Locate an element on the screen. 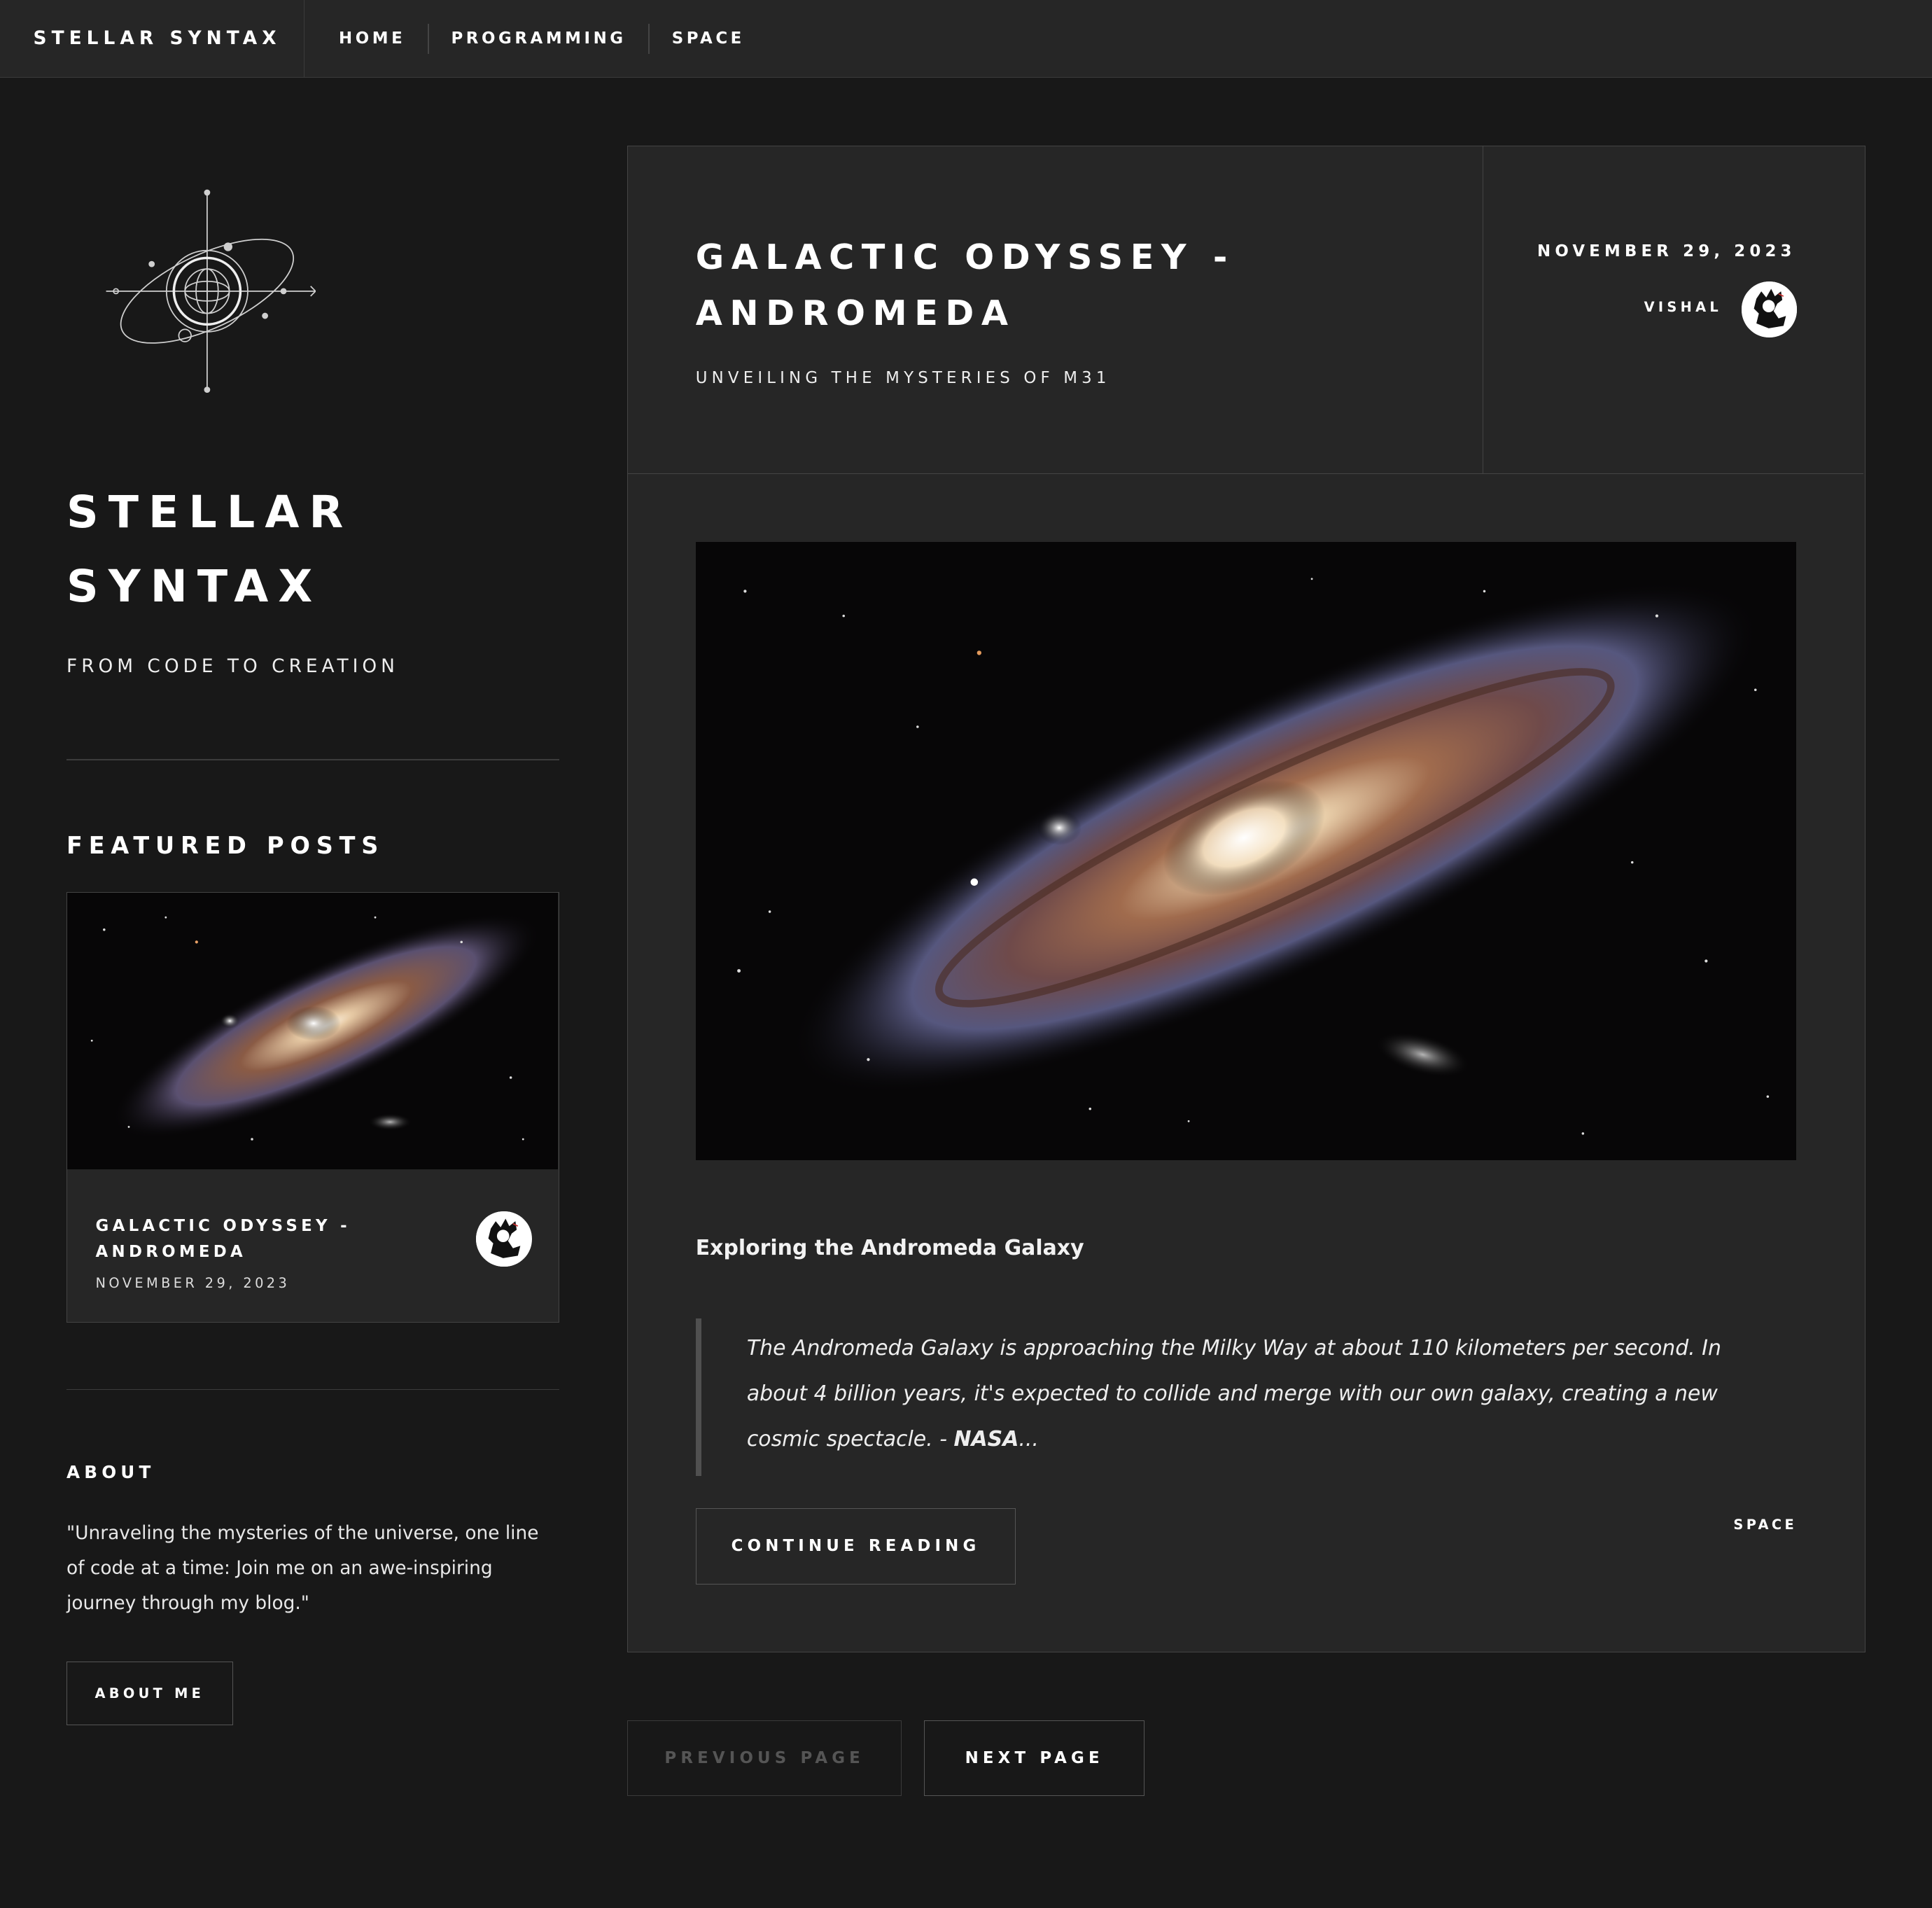 Image resolution: width=1932 pixels, height=1908 pixels. nav-space-link: SPACE is located at coordinates (708, 38).